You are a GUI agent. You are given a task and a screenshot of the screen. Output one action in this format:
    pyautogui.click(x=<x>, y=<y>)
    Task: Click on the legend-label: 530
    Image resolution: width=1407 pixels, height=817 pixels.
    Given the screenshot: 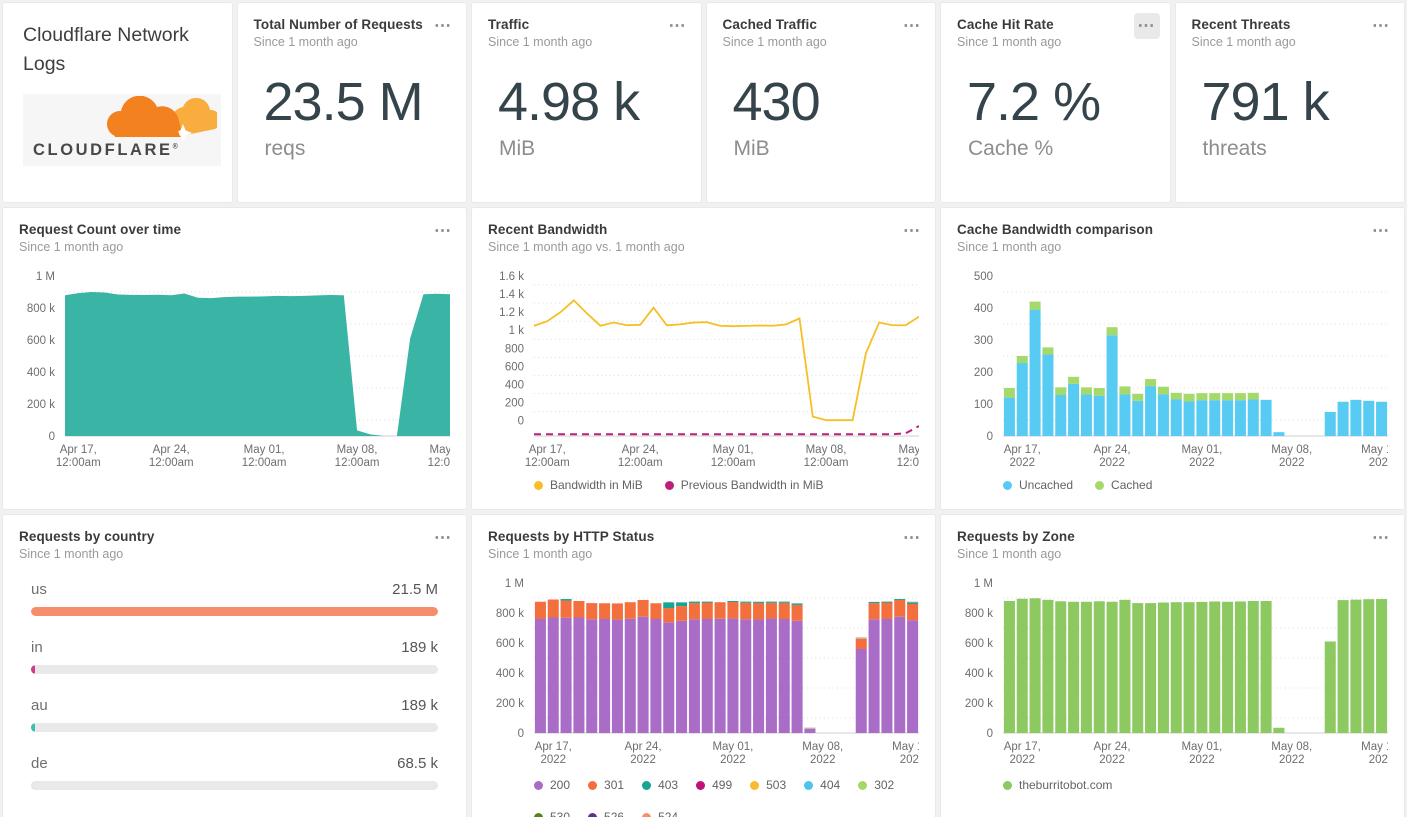 What is the action you would take?
    pyautogui.click(x=560, y=813)
    